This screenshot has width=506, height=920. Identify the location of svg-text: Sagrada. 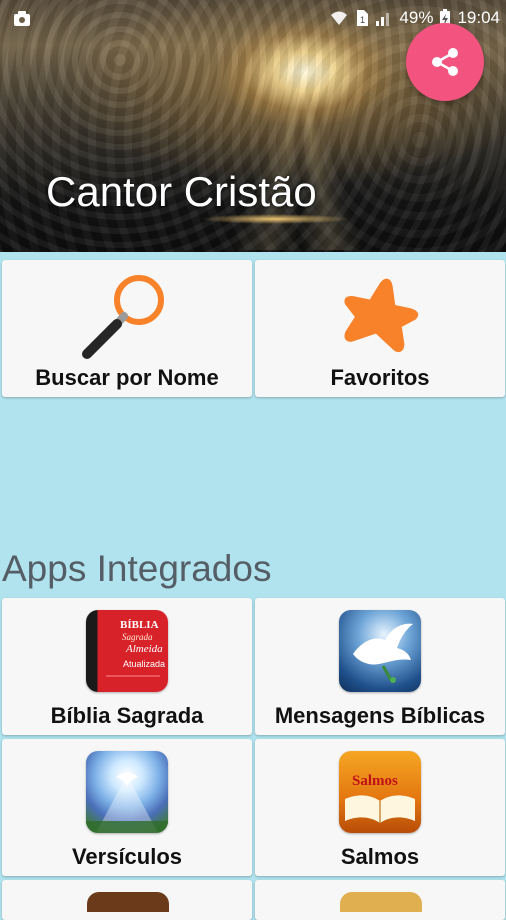
(137, 637).